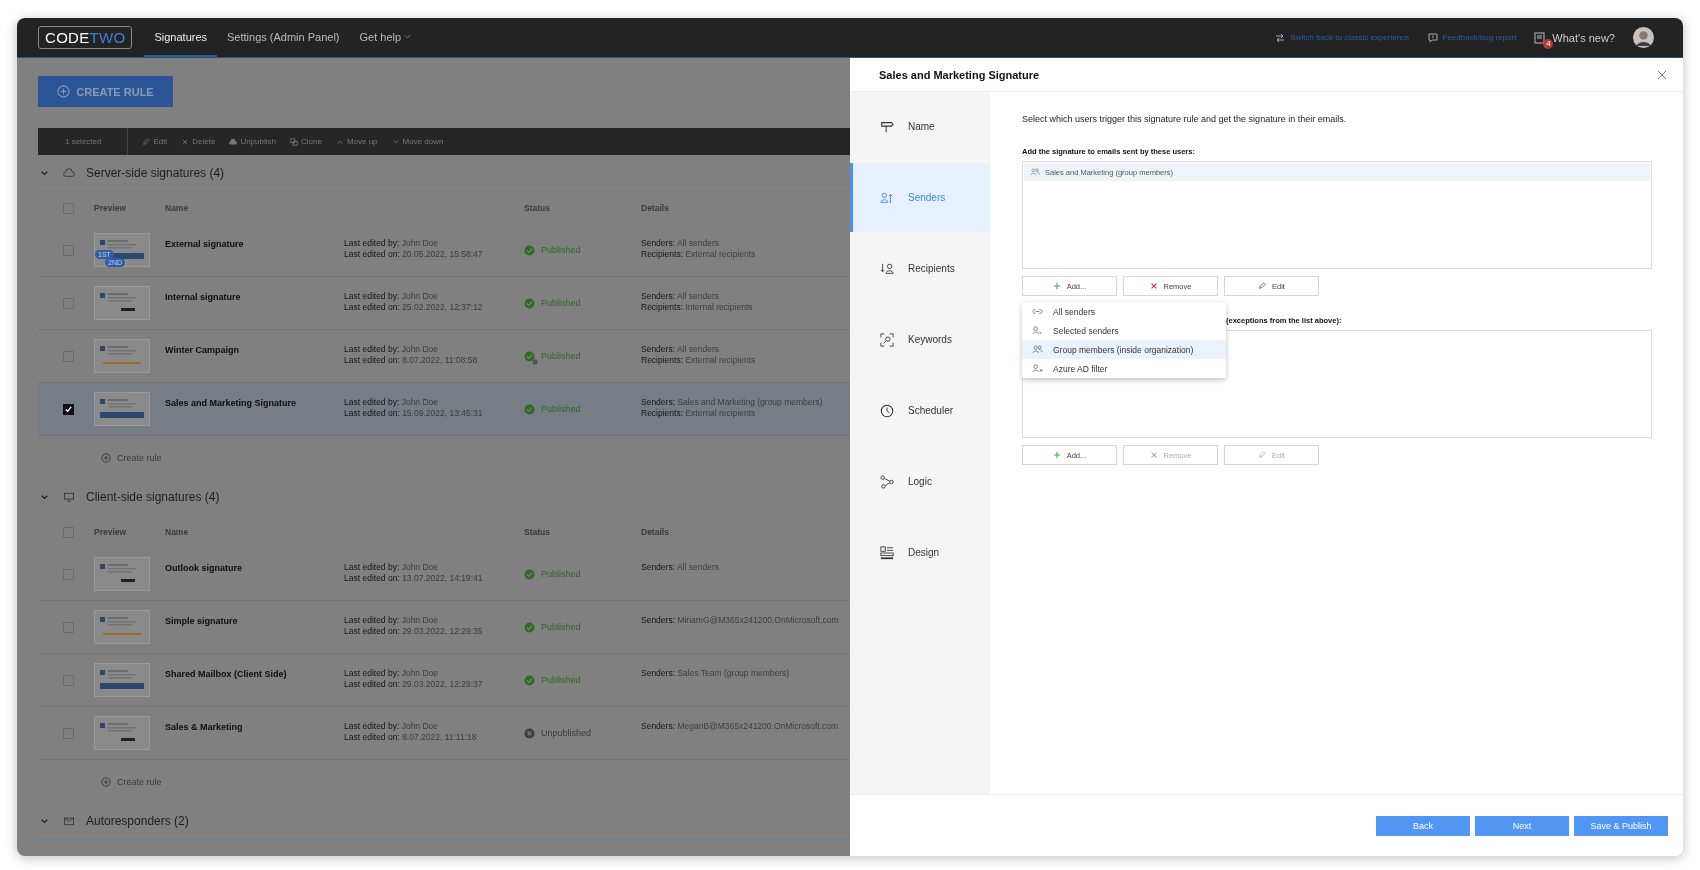 This screenshot has height=870, width=1700. I want to click on detail-text: Senders: MiriamG@M365x241200.OnMicrosoft.com, so click(740, 620).